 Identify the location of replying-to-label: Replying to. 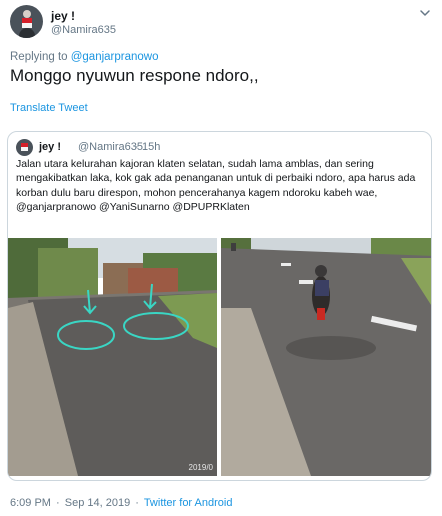
(40, 57).